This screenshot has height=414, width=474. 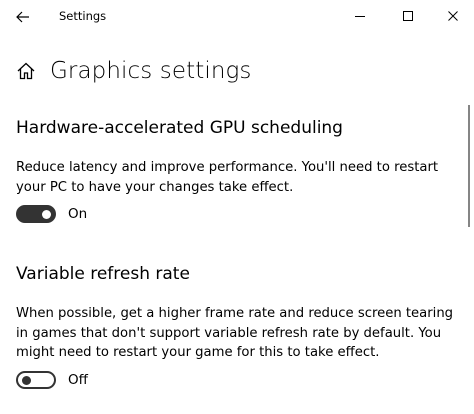 I want to click on variable-refresh-rate-toggle-row: Off, so click(x=52, y=380).